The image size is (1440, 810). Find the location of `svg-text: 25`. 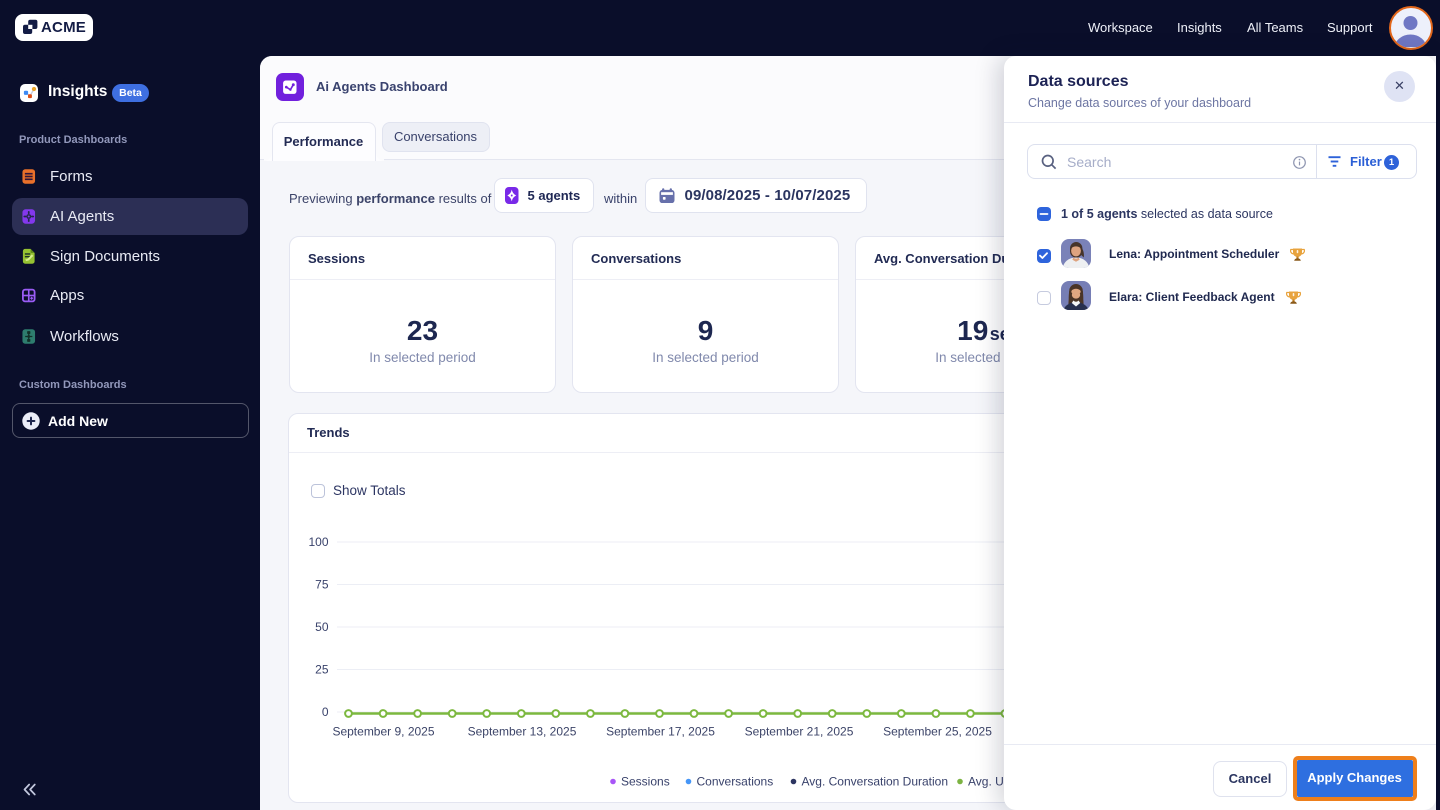

svg-text: 25 is located at coordinates (322, 670).